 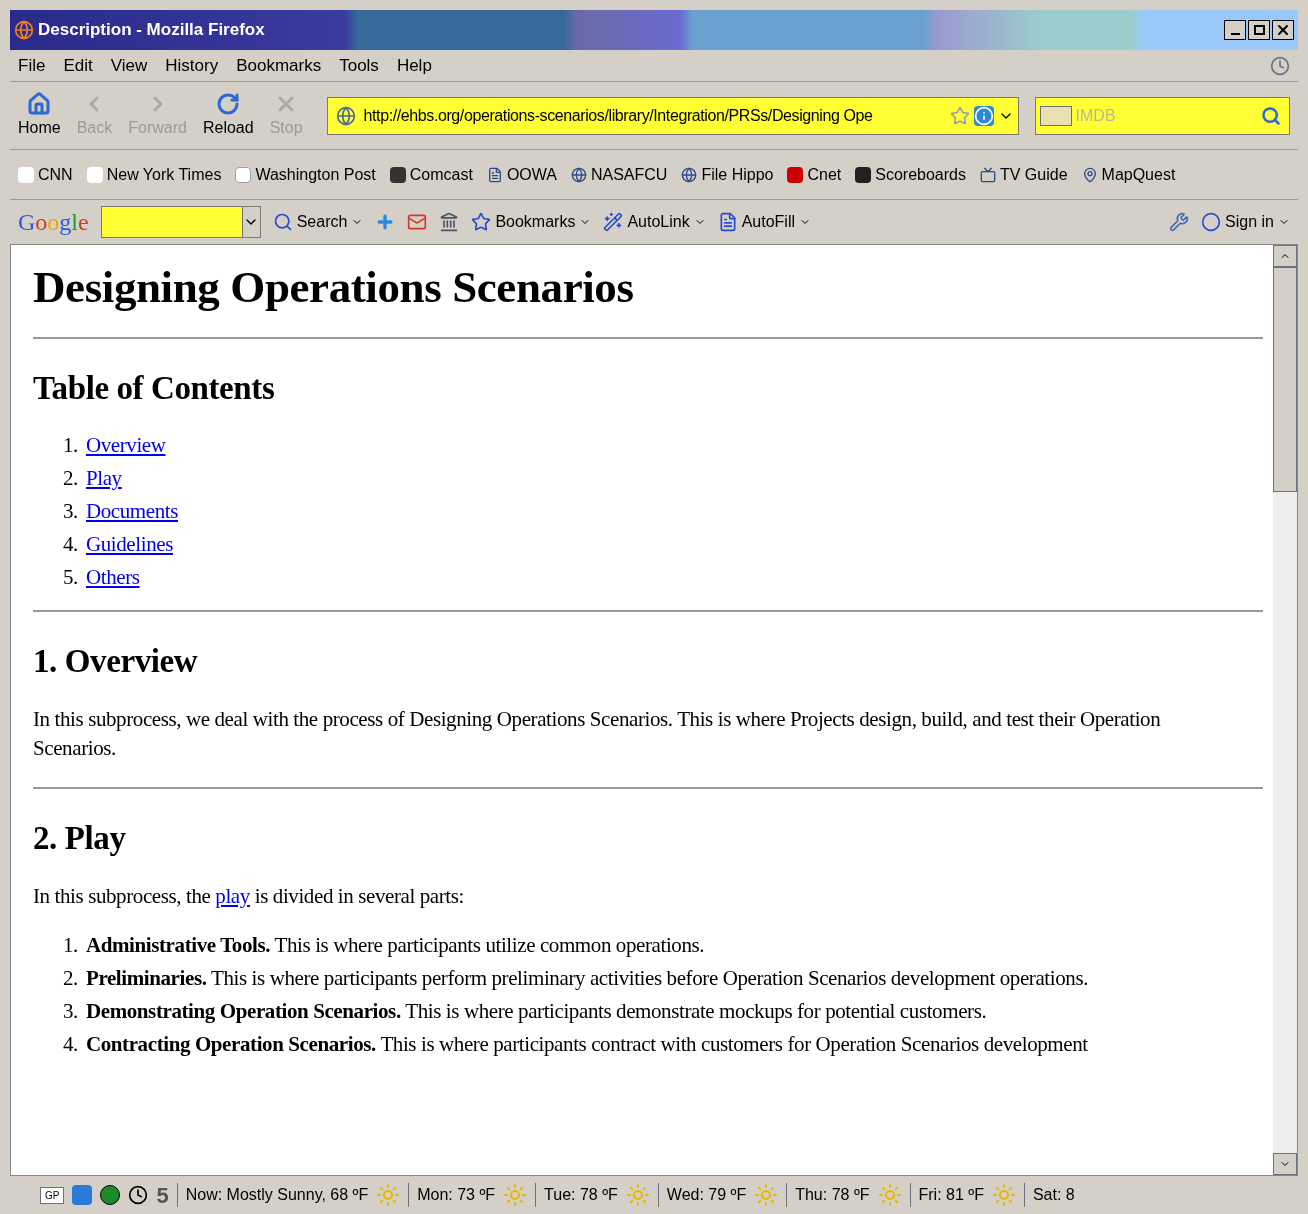 I want to click on maximize-icon, so click(x=1259, y=30).